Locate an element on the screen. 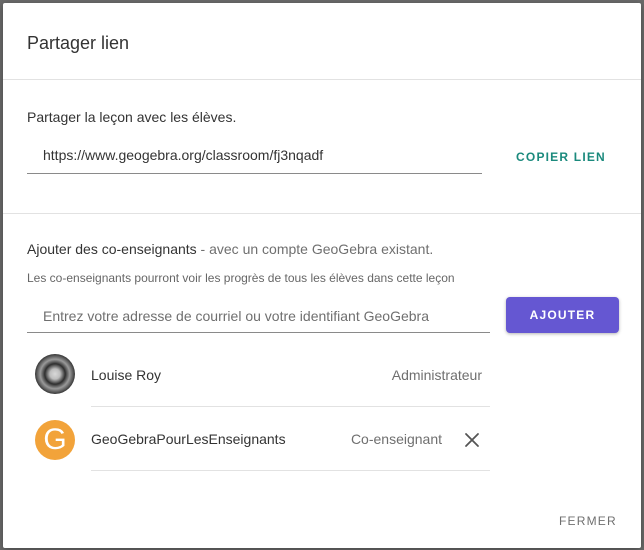 The width and height of the screenshot is (644, 550). share-lesson-label: Partager la leçon avec les élèves. is located at coordinates (132, 117).